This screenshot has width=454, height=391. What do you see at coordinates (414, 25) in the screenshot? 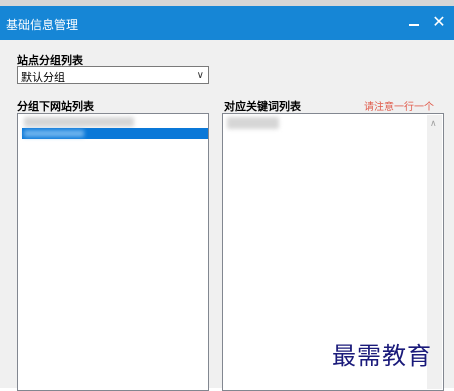
I see `minimize-icon` at bounding box center [414, 25].